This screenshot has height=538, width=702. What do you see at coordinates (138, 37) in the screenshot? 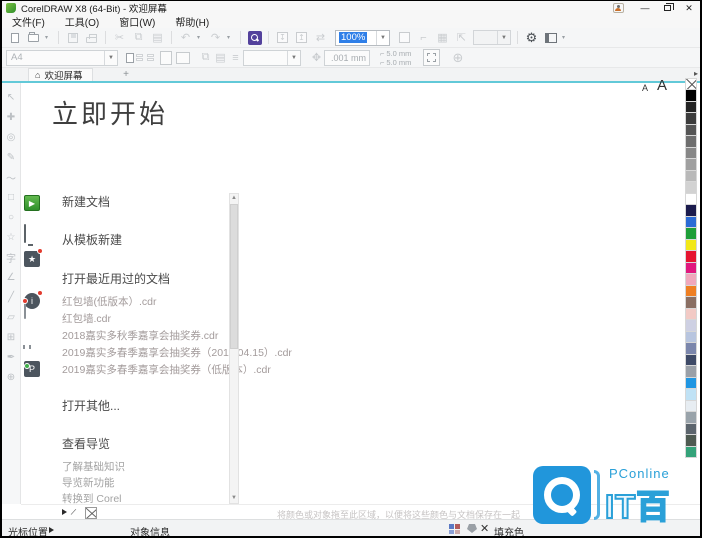
I see `copy-button: ⧉` at bounding box center [138, 37].